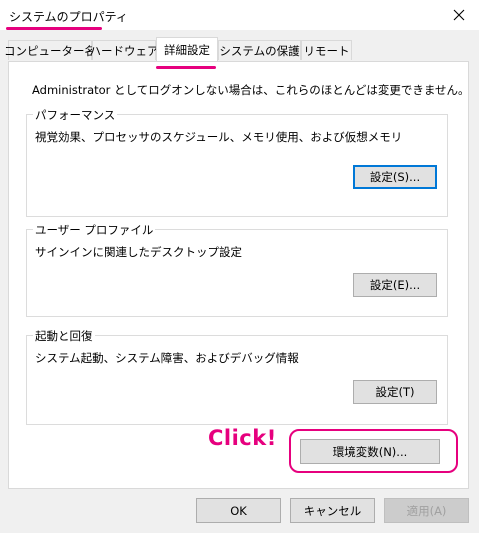 Image resolution: width=479 pixels, height=533 pixels. I want to click on user-profile-description: サインインに関連したデスクトップ設定, so click(138, 252).